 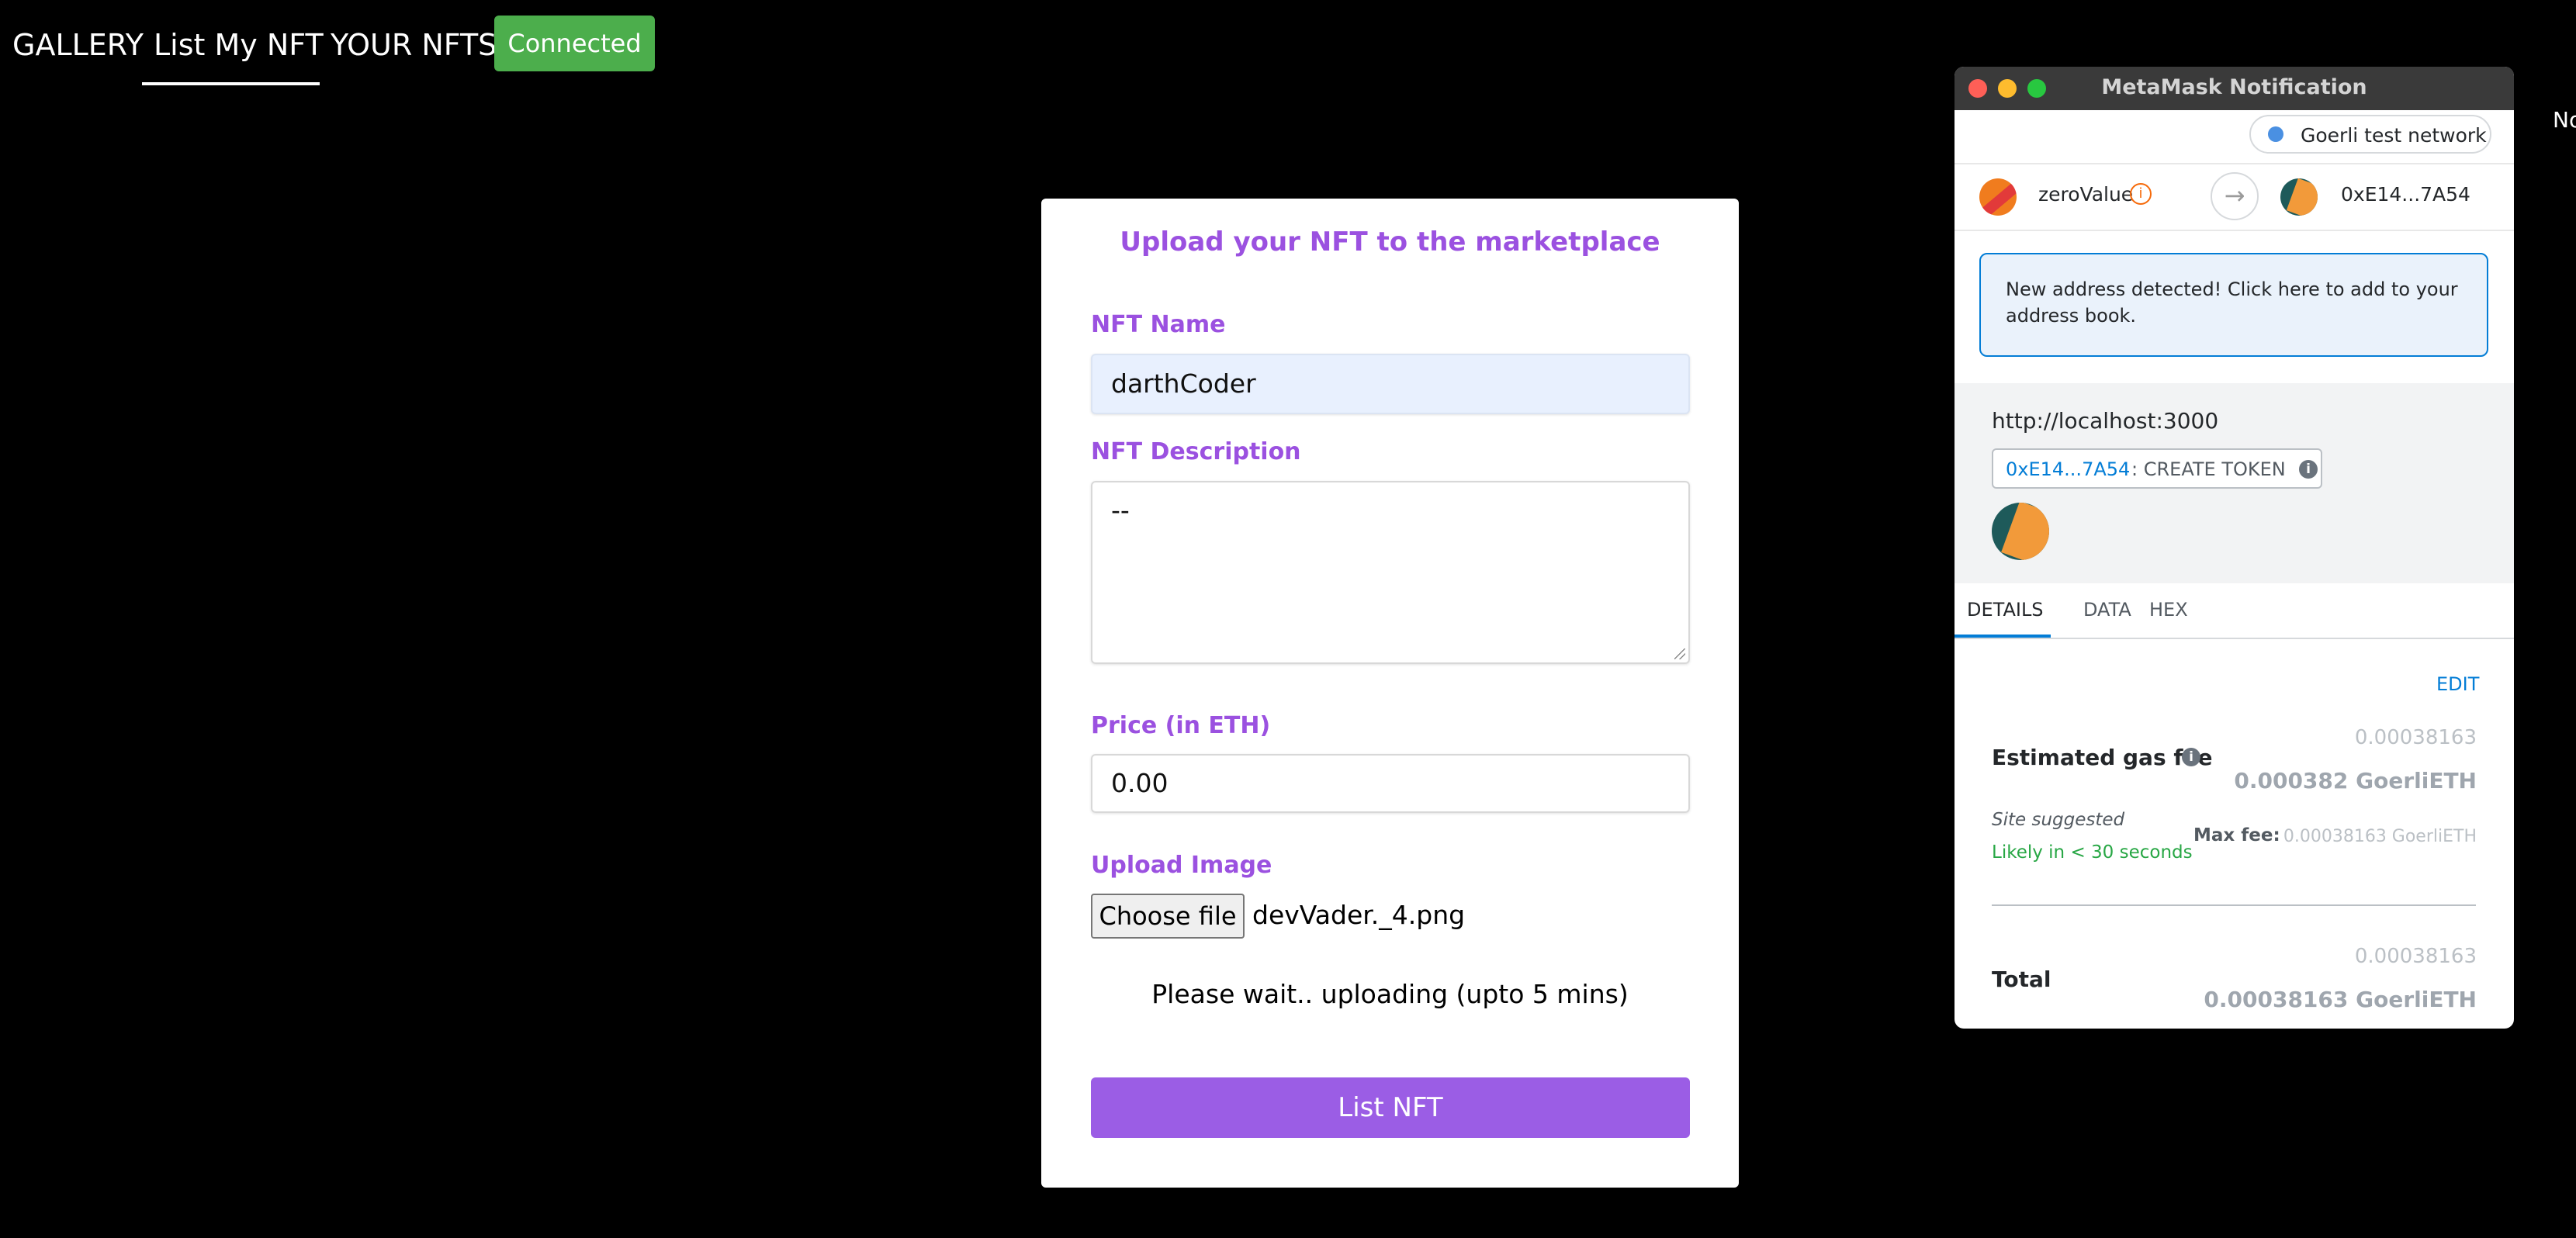 I want to click on from-account-avatar, so click(x=1998, y=197).